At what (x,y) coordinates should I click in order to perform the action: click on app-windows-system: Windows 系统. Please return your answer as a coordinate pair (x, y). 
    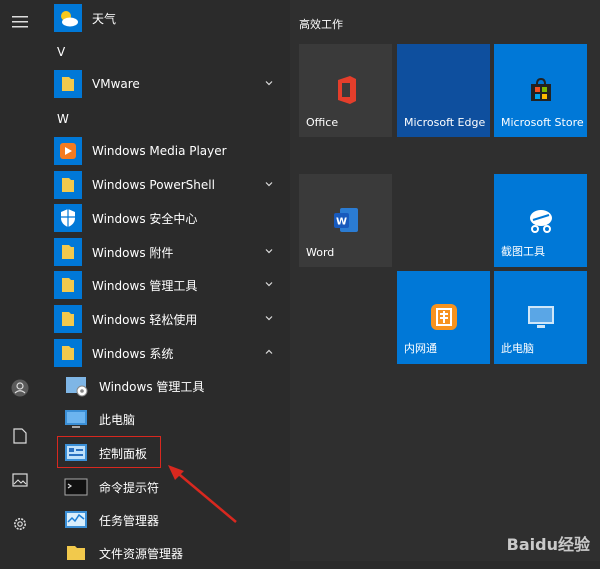
    Looking at the image, I should click on (172, 353).